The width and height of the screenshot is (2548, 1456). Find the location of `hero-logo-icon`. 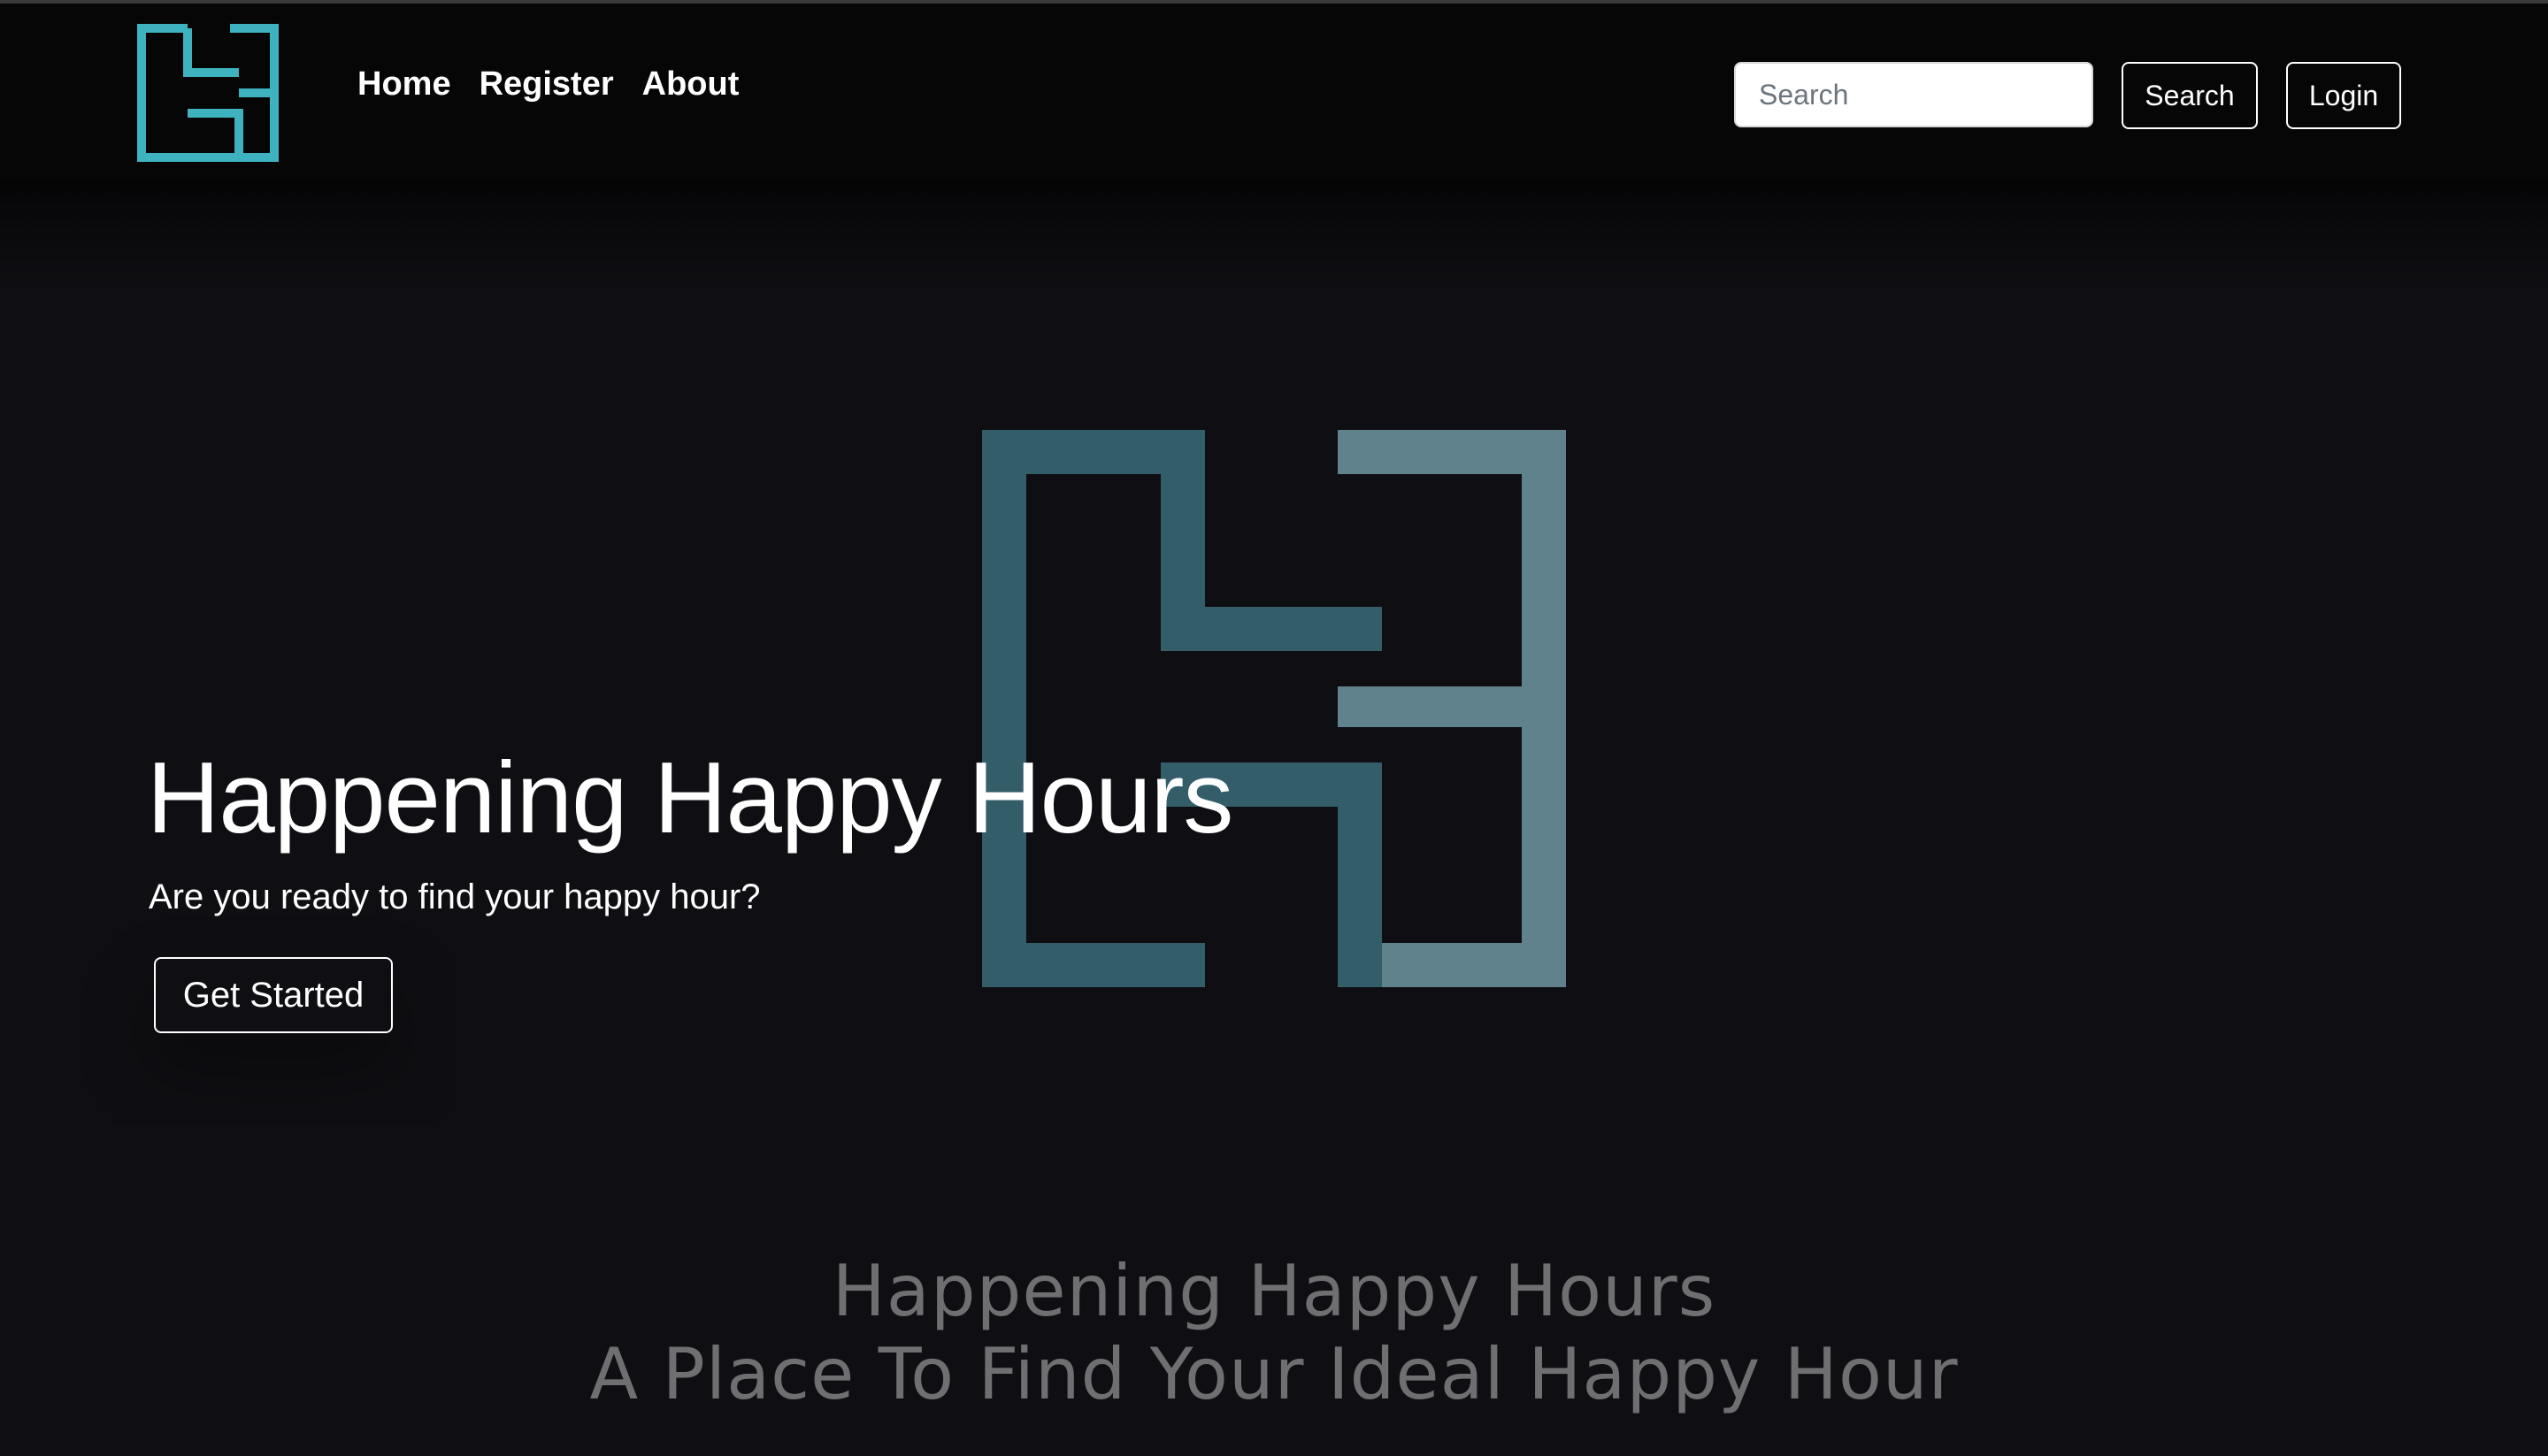

hero-logo-icon is located at coordinates (1274, 708).